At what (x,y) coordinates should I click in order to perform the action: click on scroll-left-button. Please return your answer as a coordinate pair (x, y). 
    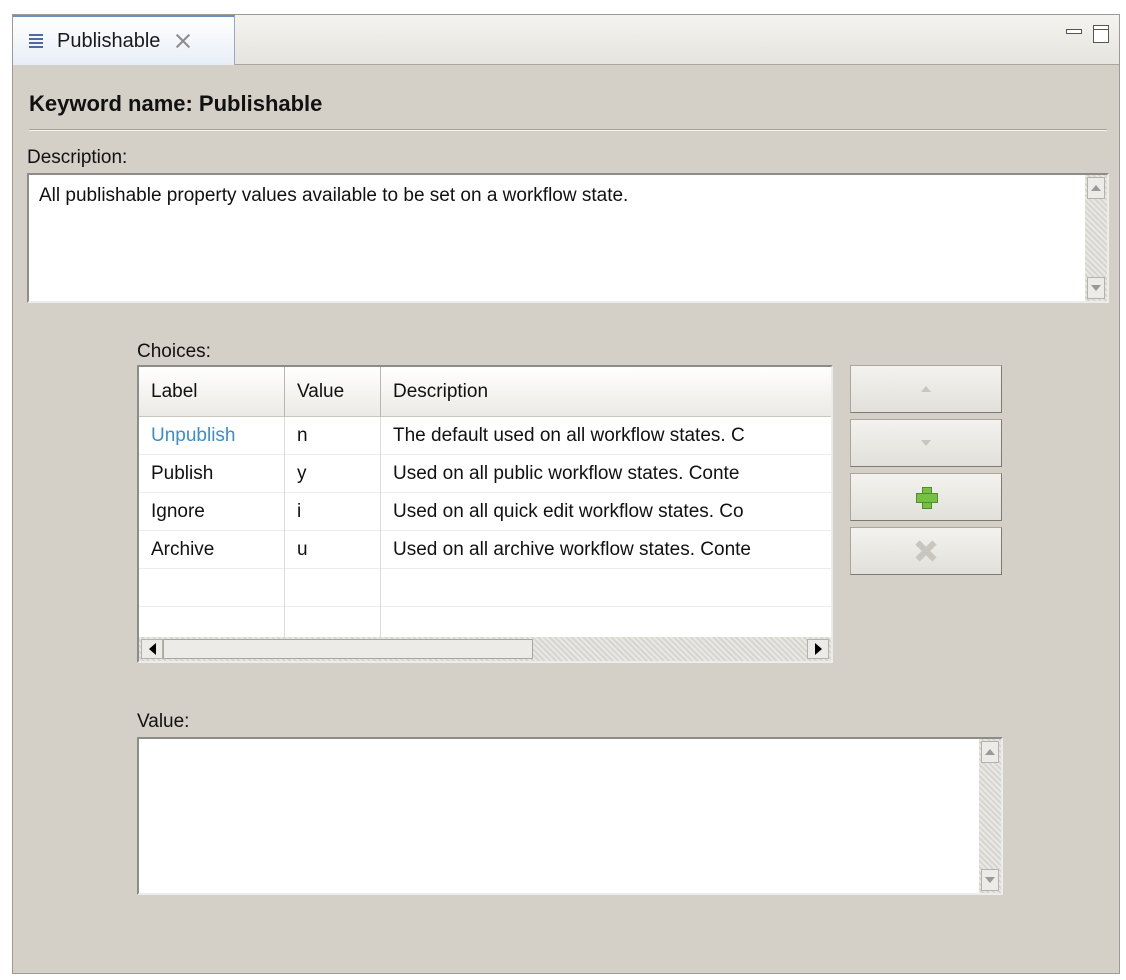
    Looking at the image, I should click on (152, 649).